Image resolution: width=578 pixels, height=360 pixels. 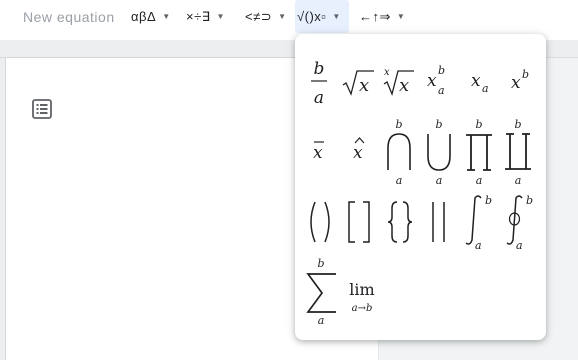 I want to click on sub-superscript-symbol: x b a, so click(x=440, y=80).